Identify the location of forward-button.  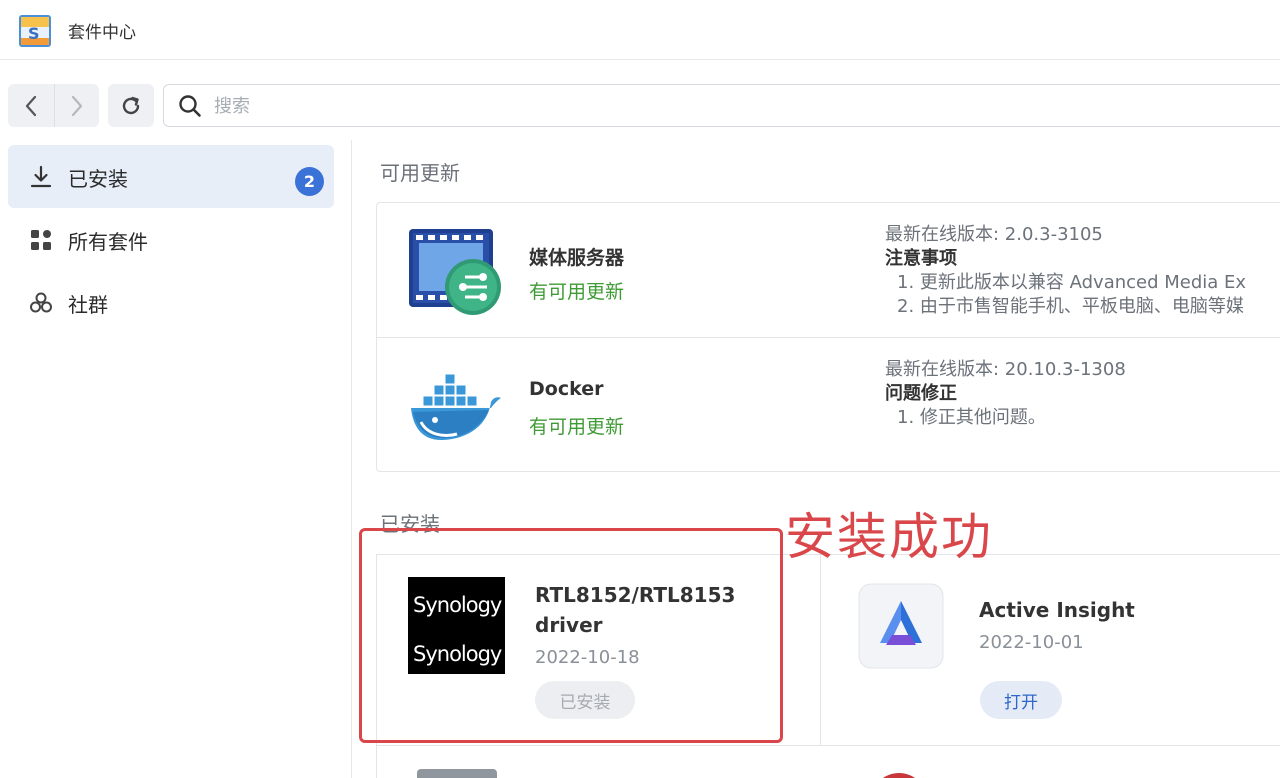
(76, 105).